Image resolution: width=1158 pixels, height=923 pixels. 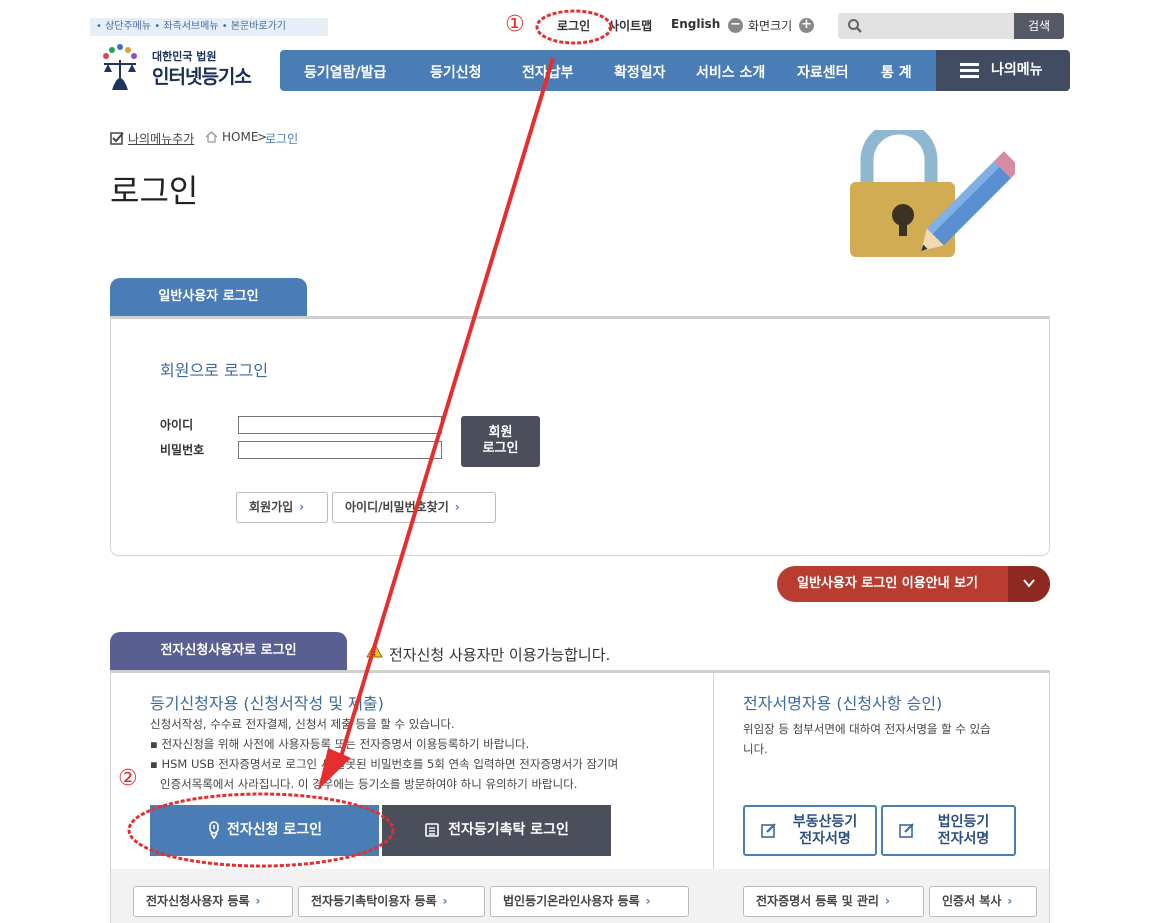 I want to click on electronic-notice: 전자신청 사용자만 이용가능합니다., so click(x=500, y=655).